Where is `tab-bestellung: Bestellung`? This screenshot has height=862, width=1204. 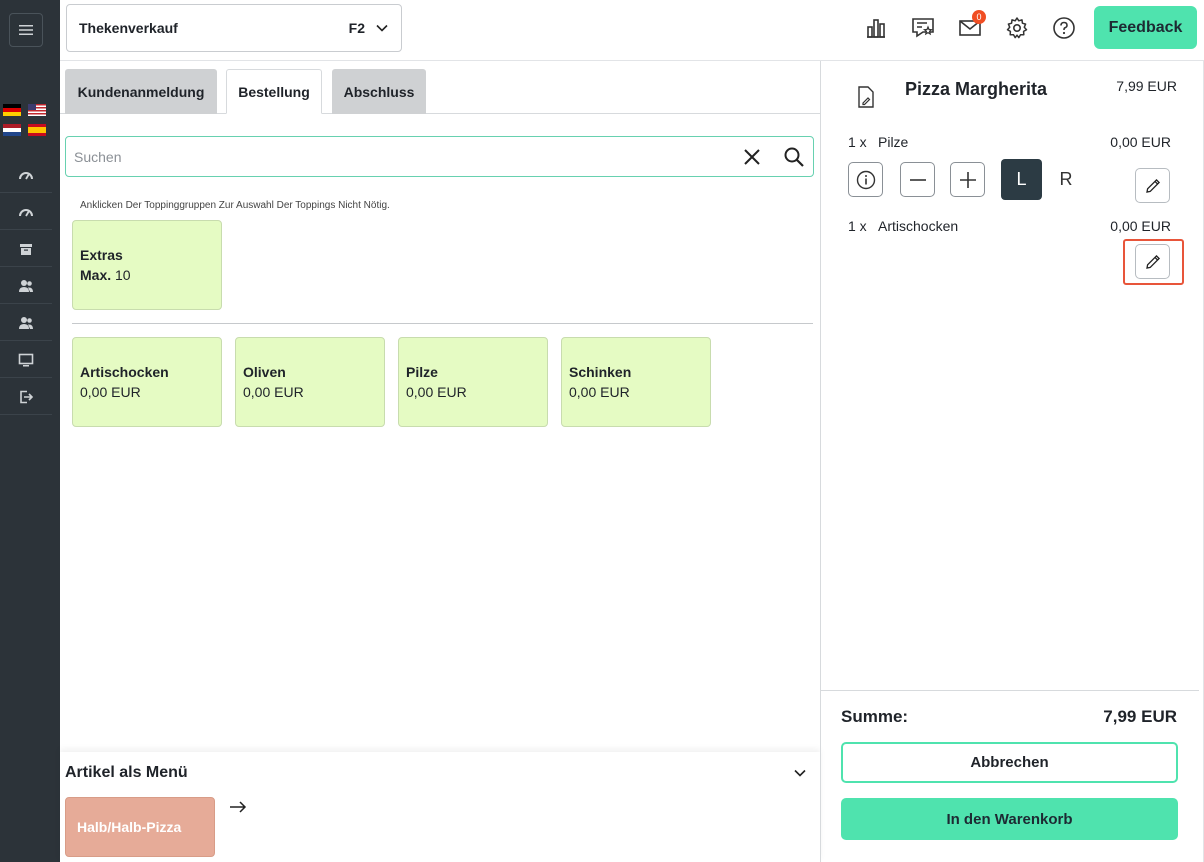 tab-bestellung: Bestellung is located at coordinates (274, 91).